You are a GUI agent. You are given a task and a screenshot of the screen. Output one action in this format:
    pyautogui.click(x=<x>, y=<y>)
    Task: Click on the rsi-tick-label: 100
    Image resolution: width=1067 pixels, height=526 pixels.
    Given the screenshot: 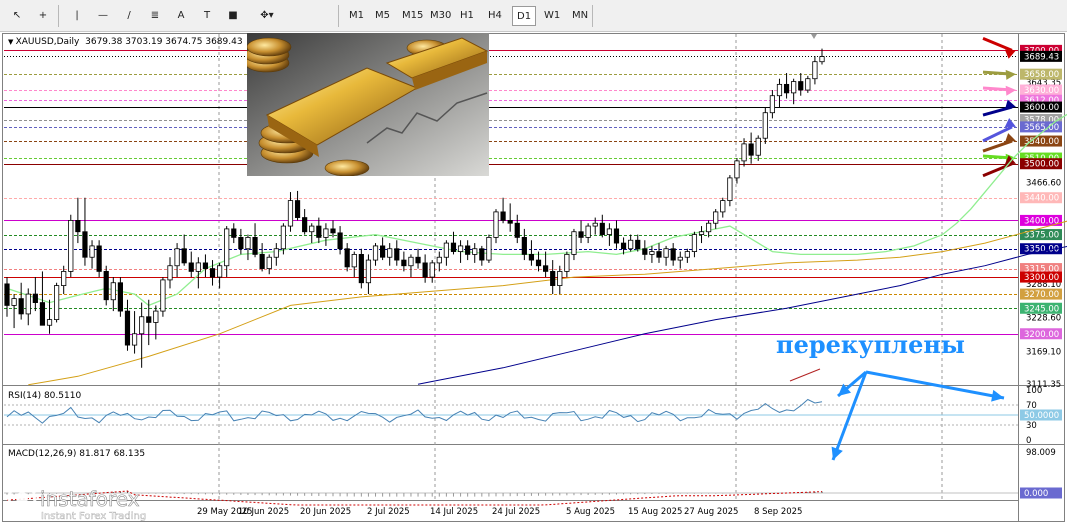 What is the action you would take?
    pyautogui.click(x=1034, y=391)
    